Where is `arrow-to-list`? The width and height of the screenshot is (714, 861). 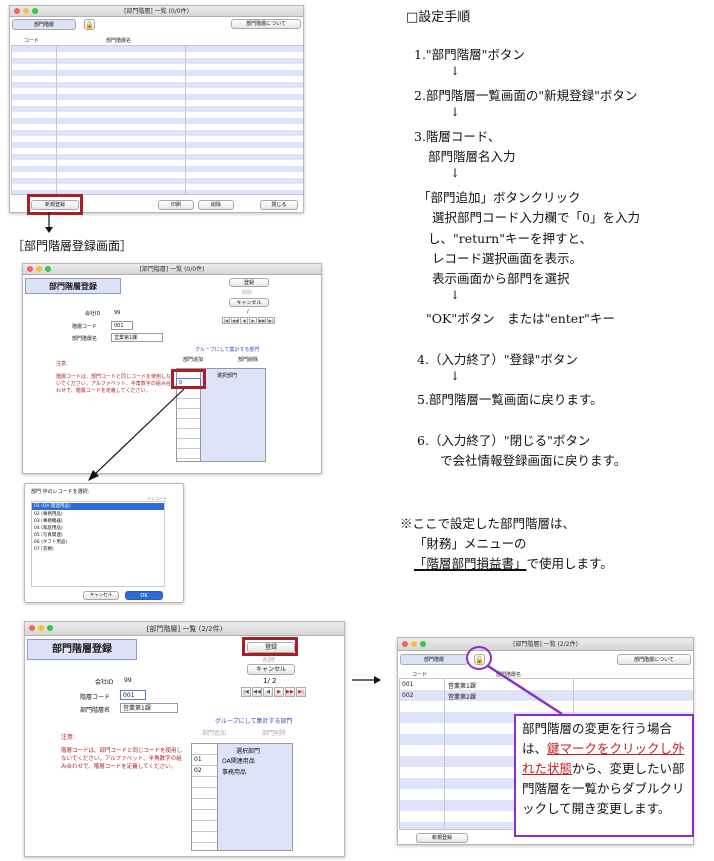
arrow-to-list is located at coordinates (366, 680).